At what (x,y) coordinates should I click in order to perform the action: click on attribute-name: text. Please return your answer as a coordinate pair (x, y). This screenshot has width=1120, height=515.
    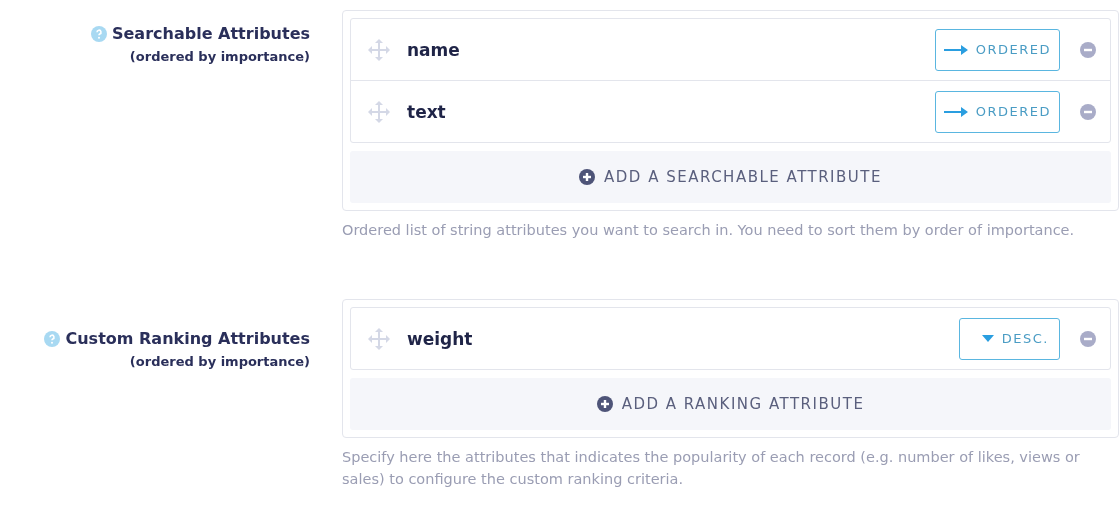
    Looking at the image, I should click on (427, 111).